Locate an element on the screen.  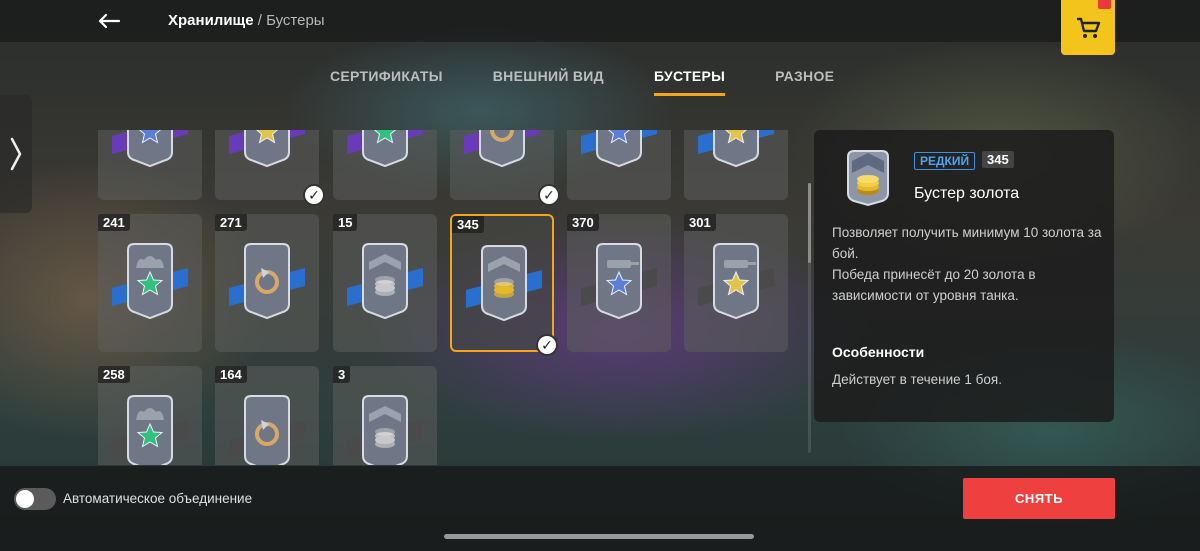
booster-card: 3 is located at coordinates (385, 415).